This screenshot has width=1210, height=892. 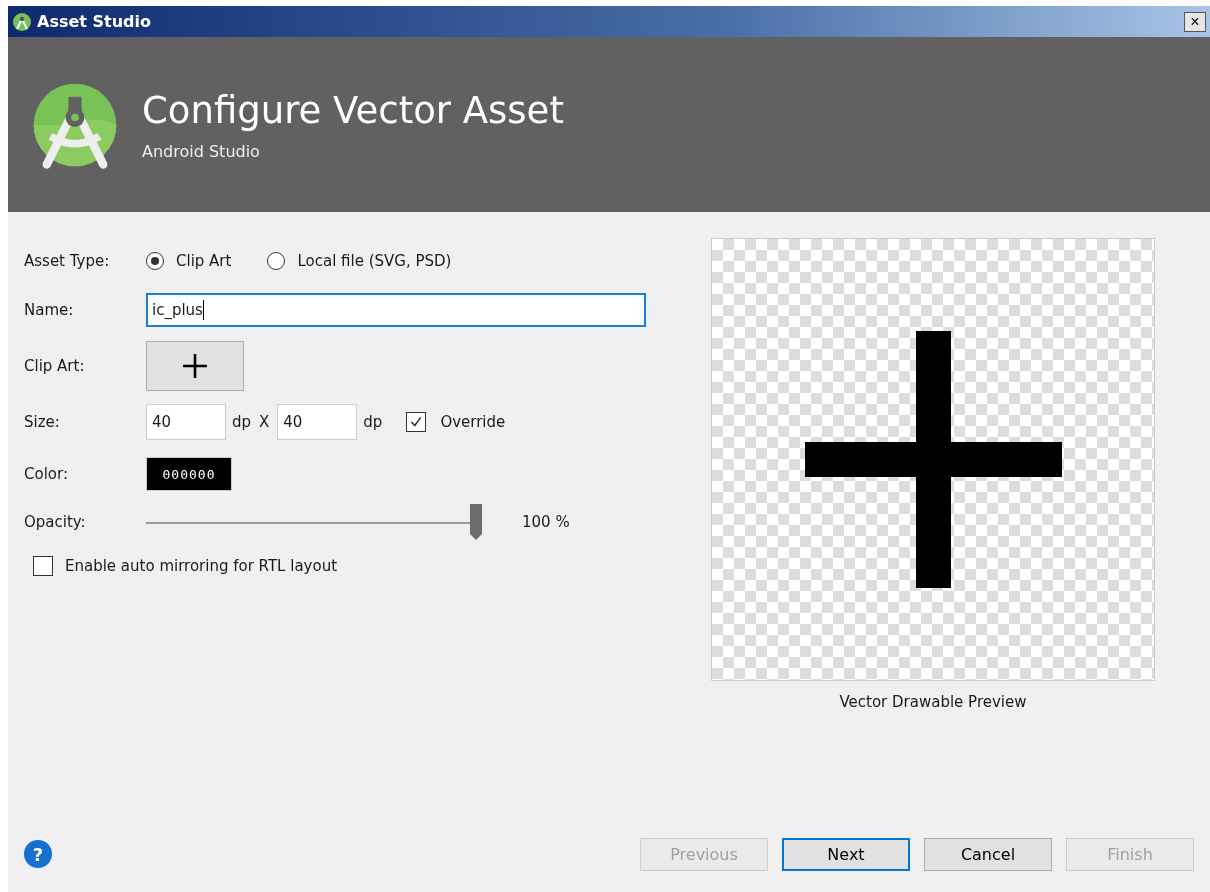 What do you see at coordinates (374, 261) in the screenshot?
I see `radio-label: Local file (SVG, PSD)` at bounding box center [374, 261].